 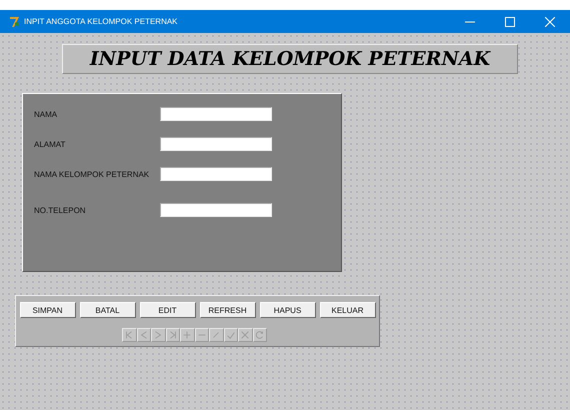 I want to click on form-heading: INPUT DATA KELOMPOK PETERNAK, so click(x=290, y=59).